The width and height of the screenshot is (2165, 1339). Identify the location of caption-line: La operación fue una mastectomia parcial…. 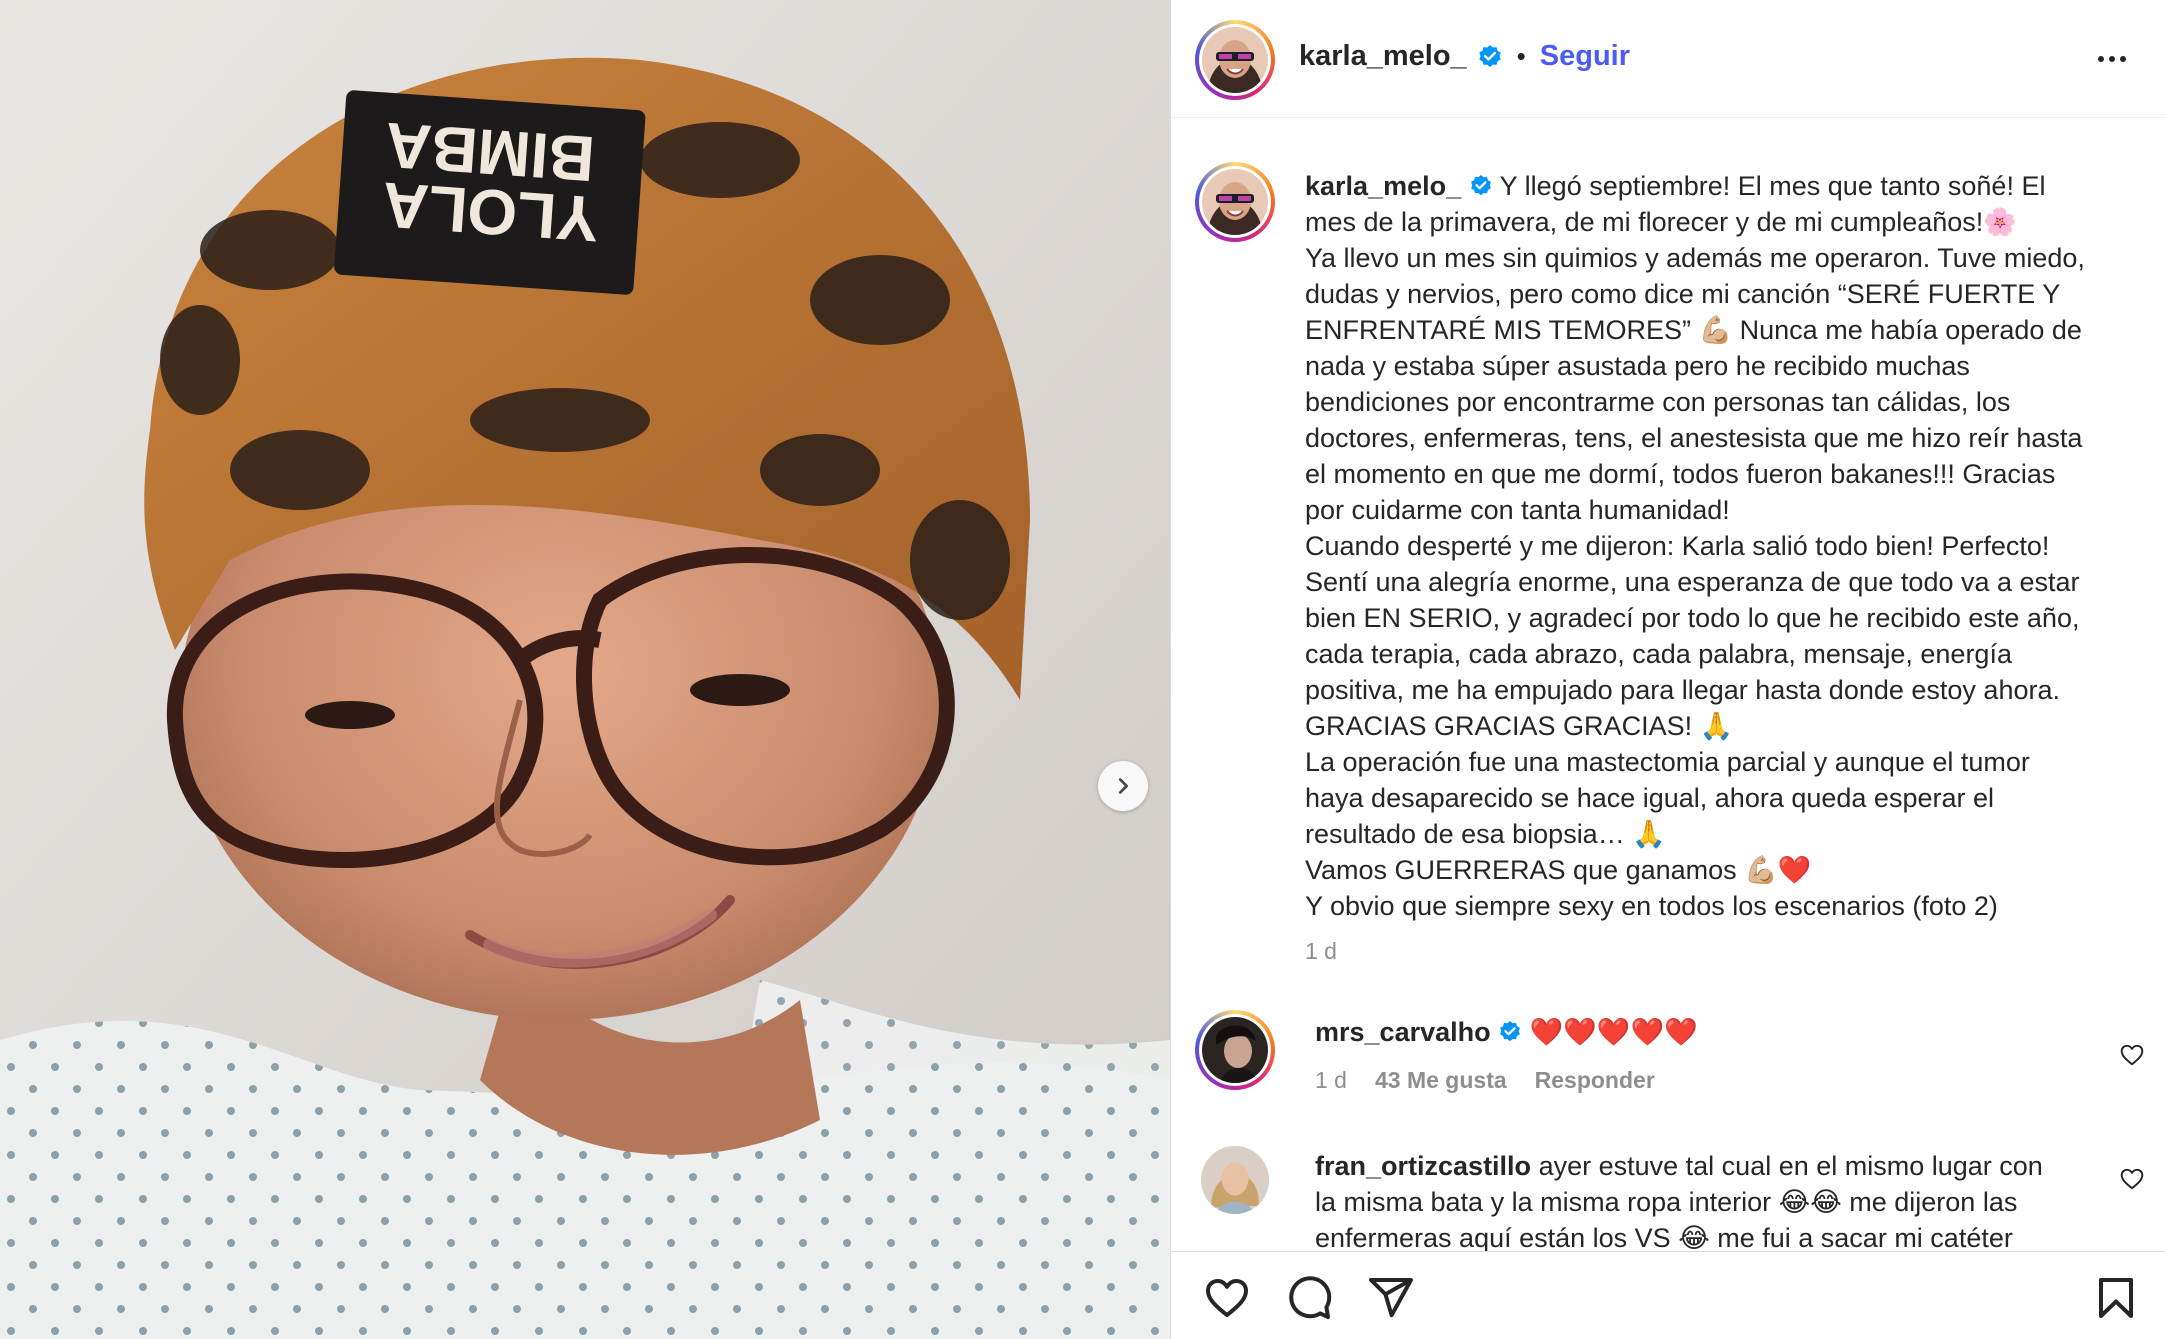
(1667, 762).